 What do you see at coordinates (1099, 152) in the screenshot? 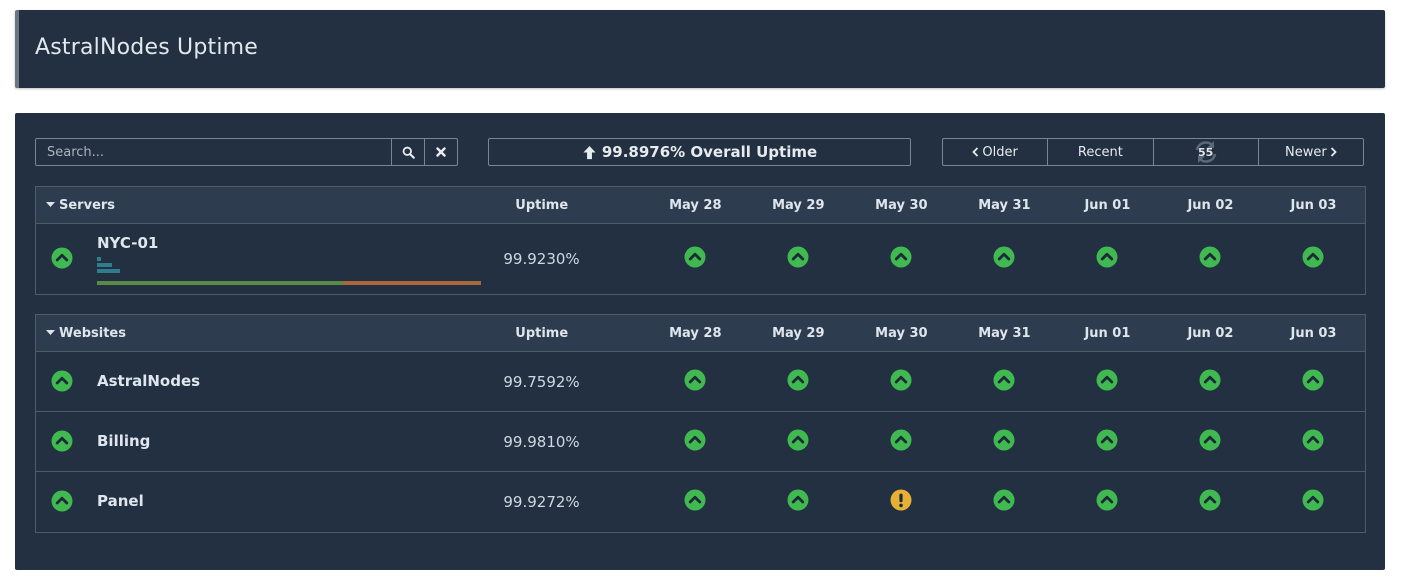
I see `recent-button: Recent` at bounding box center [1099, 152].